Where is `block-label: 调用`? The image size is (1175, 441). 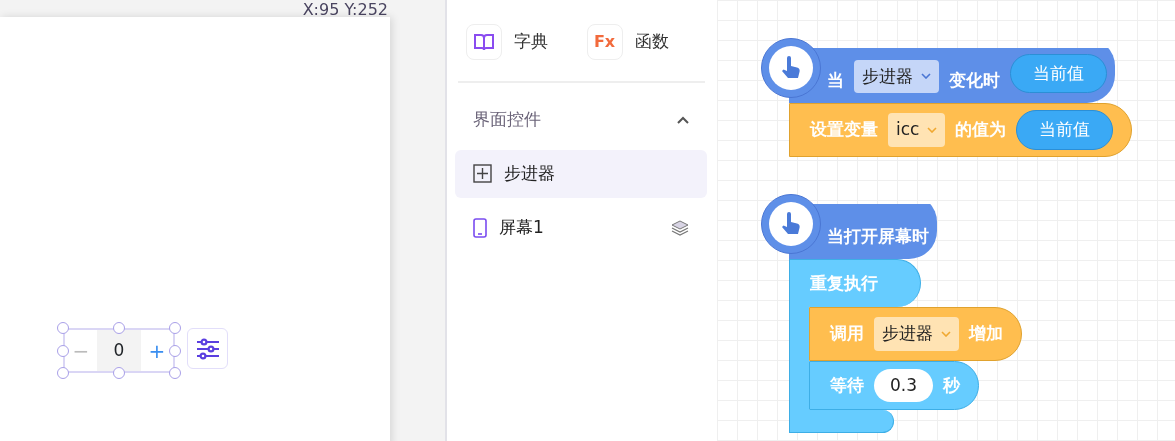 block-label: 调用 is located at coordinates (847, 334).